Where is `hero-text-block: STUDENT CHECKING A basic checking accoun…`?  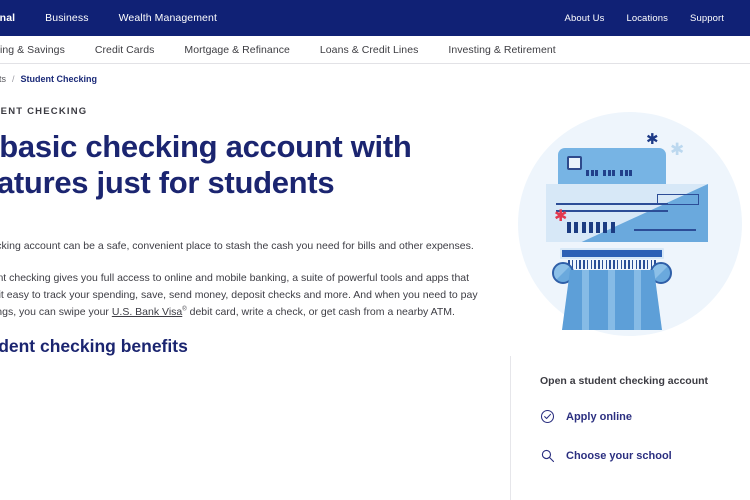 hero-text-block: STUDENT CHECKING A basic checking accoun… is located at coordinates (245, 153).